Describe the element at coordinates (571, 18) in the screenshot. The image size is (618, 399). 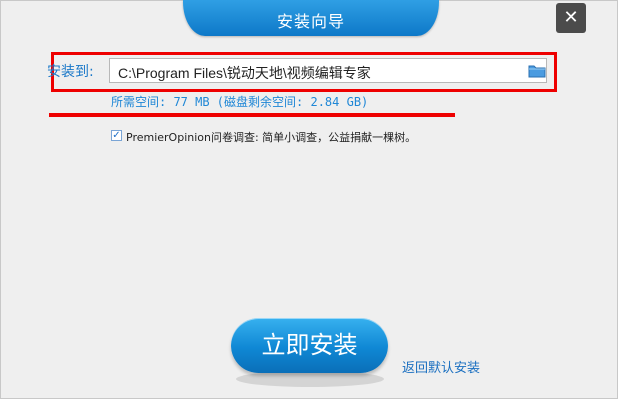
I see `close-button: ✕` at that location.